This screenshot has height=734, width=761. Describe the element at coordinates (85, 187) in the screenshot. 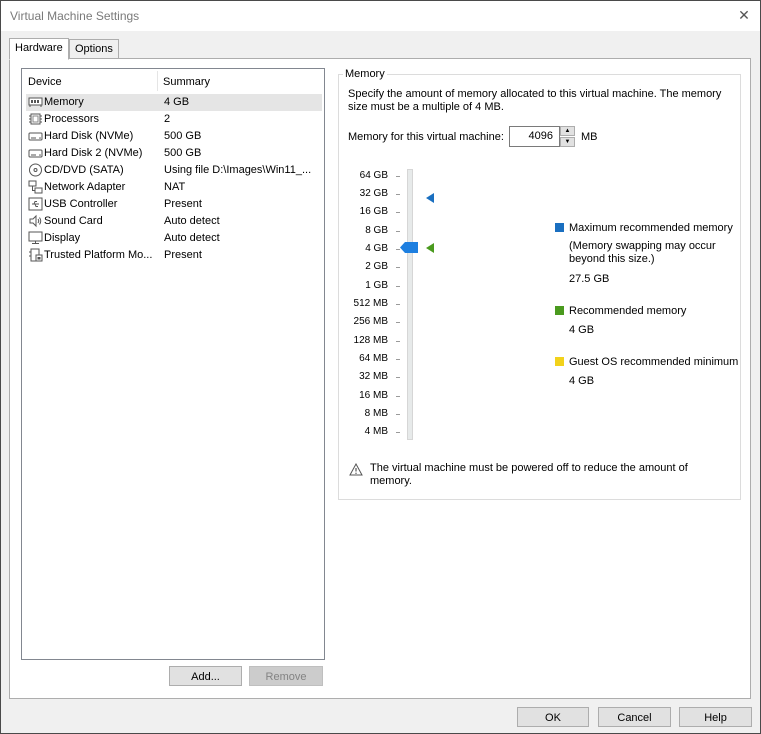

I see `device-name: Network Adapter` at that location.